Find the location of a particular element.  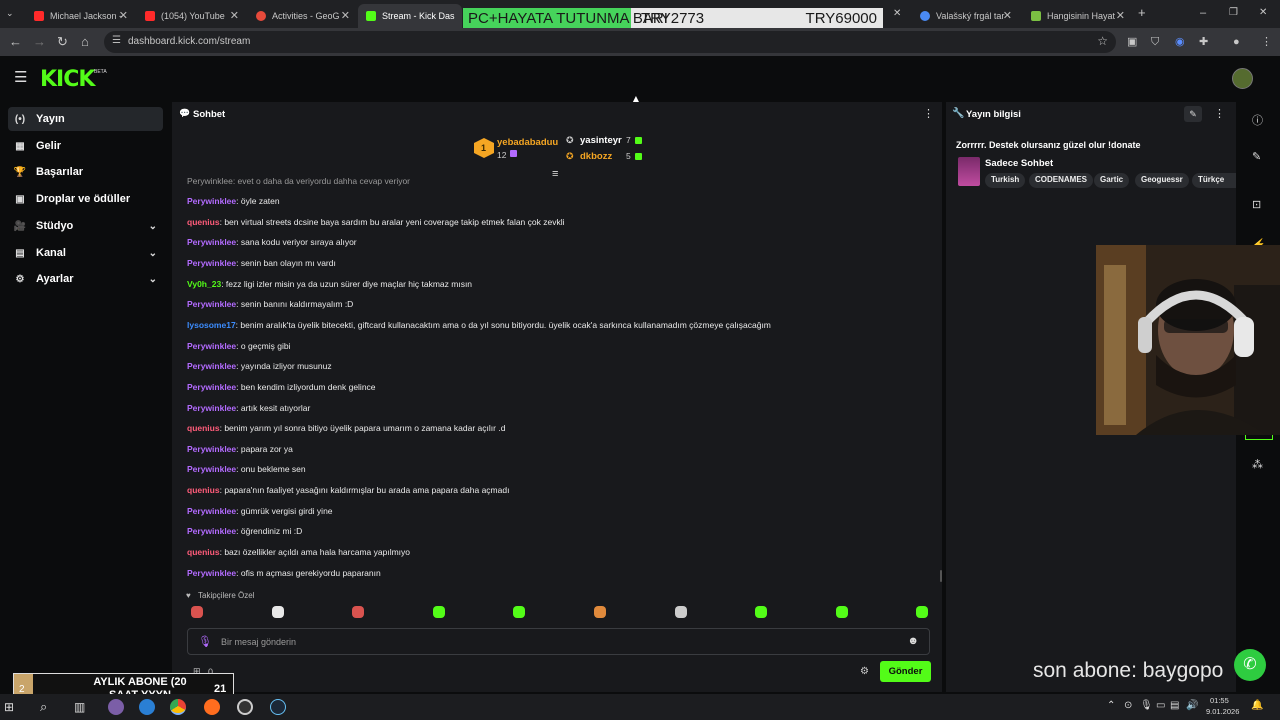

notification-icon: 🔔 is located at coordinates (1257, 705).